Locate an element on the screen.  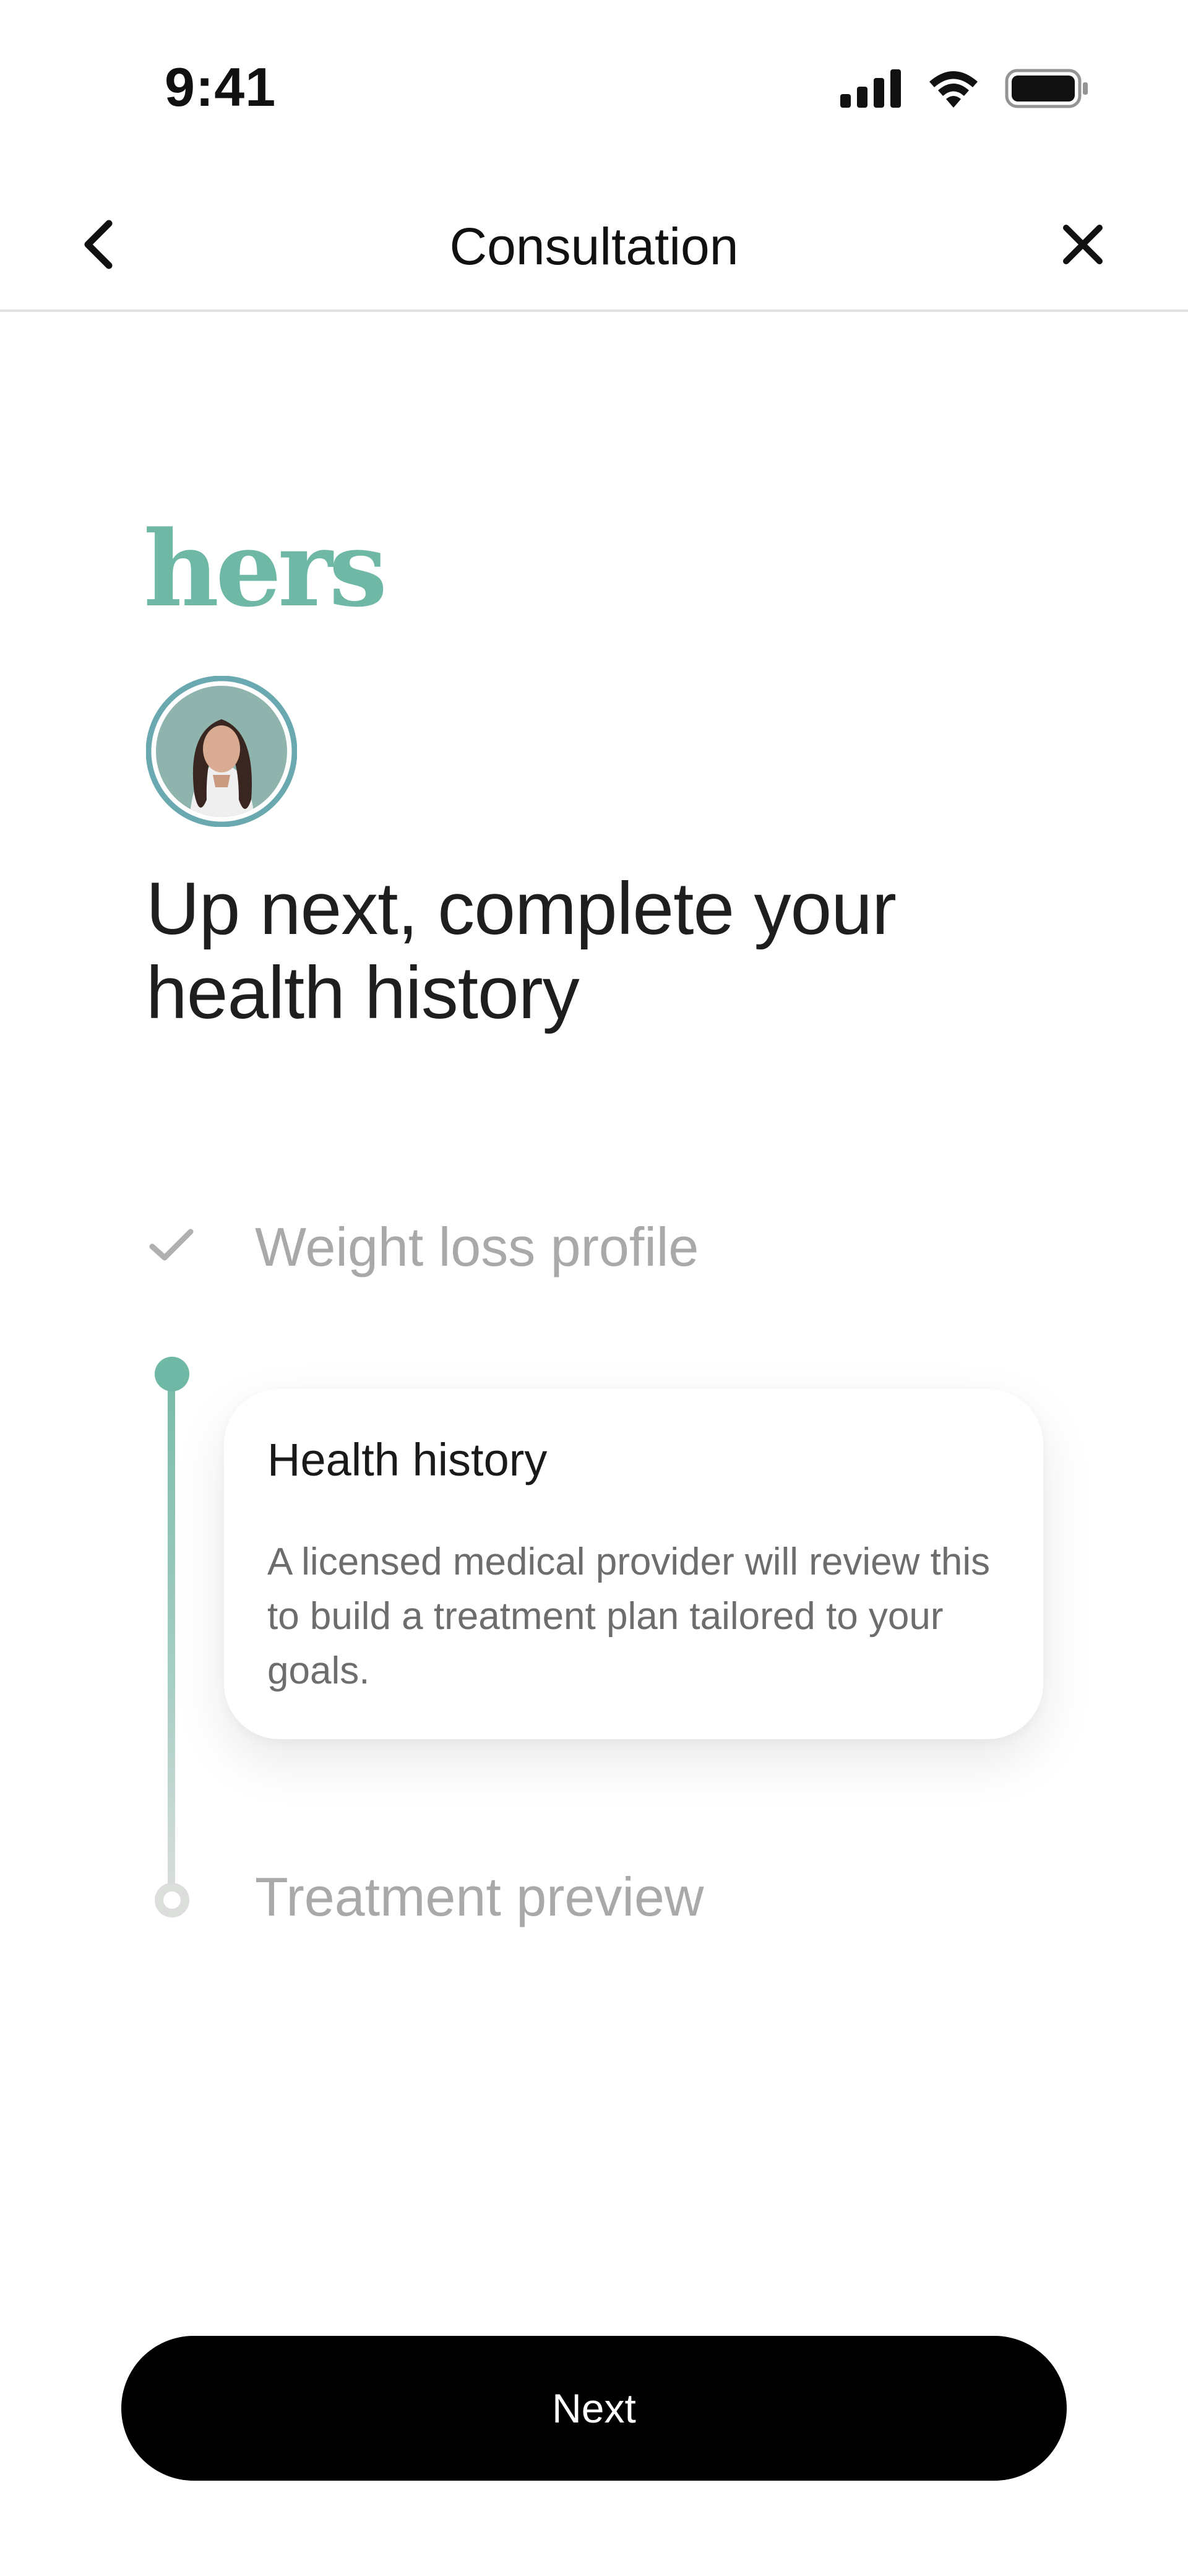
pending-step-dot is located at coordinates (172, 1900).